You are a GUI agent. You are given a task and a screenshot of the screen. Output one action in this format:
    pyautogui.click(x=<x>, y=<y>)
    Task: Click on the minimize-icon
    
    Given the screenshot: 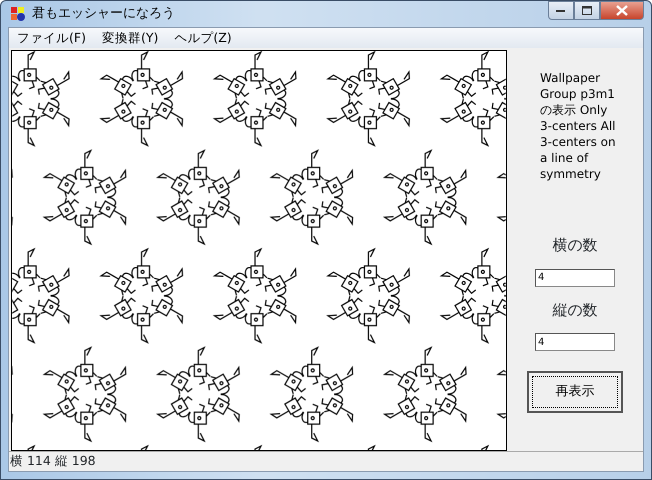 What is the action you would take?
    pyautogui.click(x=561, y=10)
    